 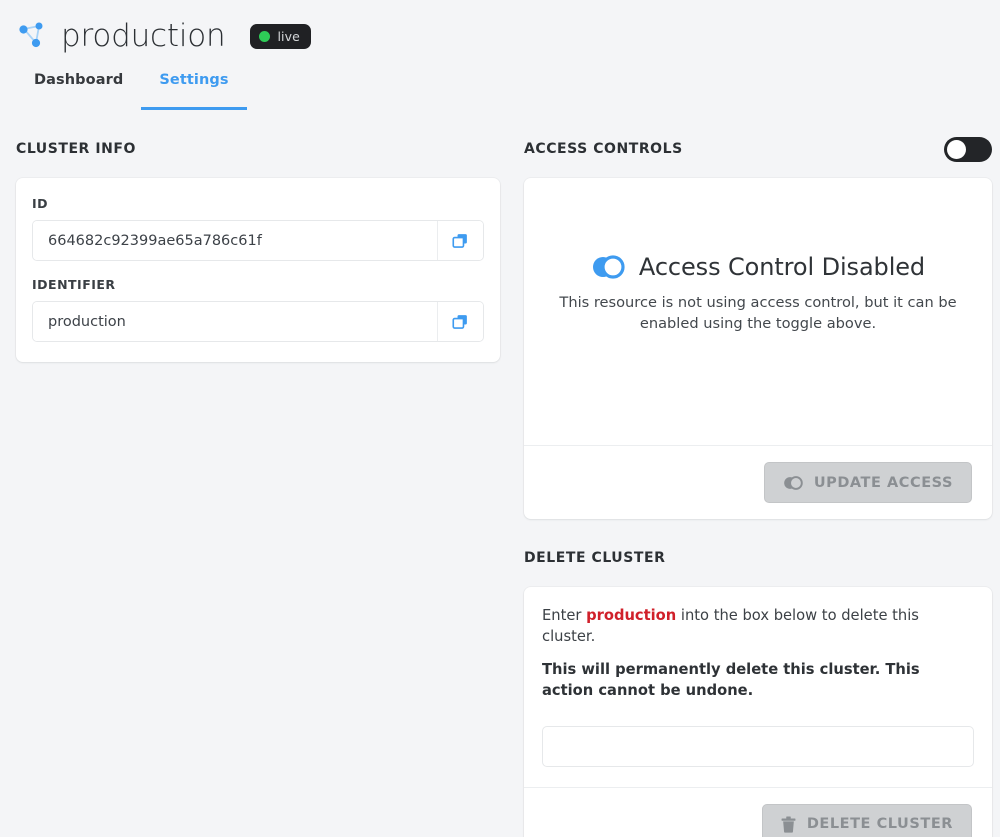 I want to click on cluster-info-header: CLUSTER INFO, so click(x=258, y=149).